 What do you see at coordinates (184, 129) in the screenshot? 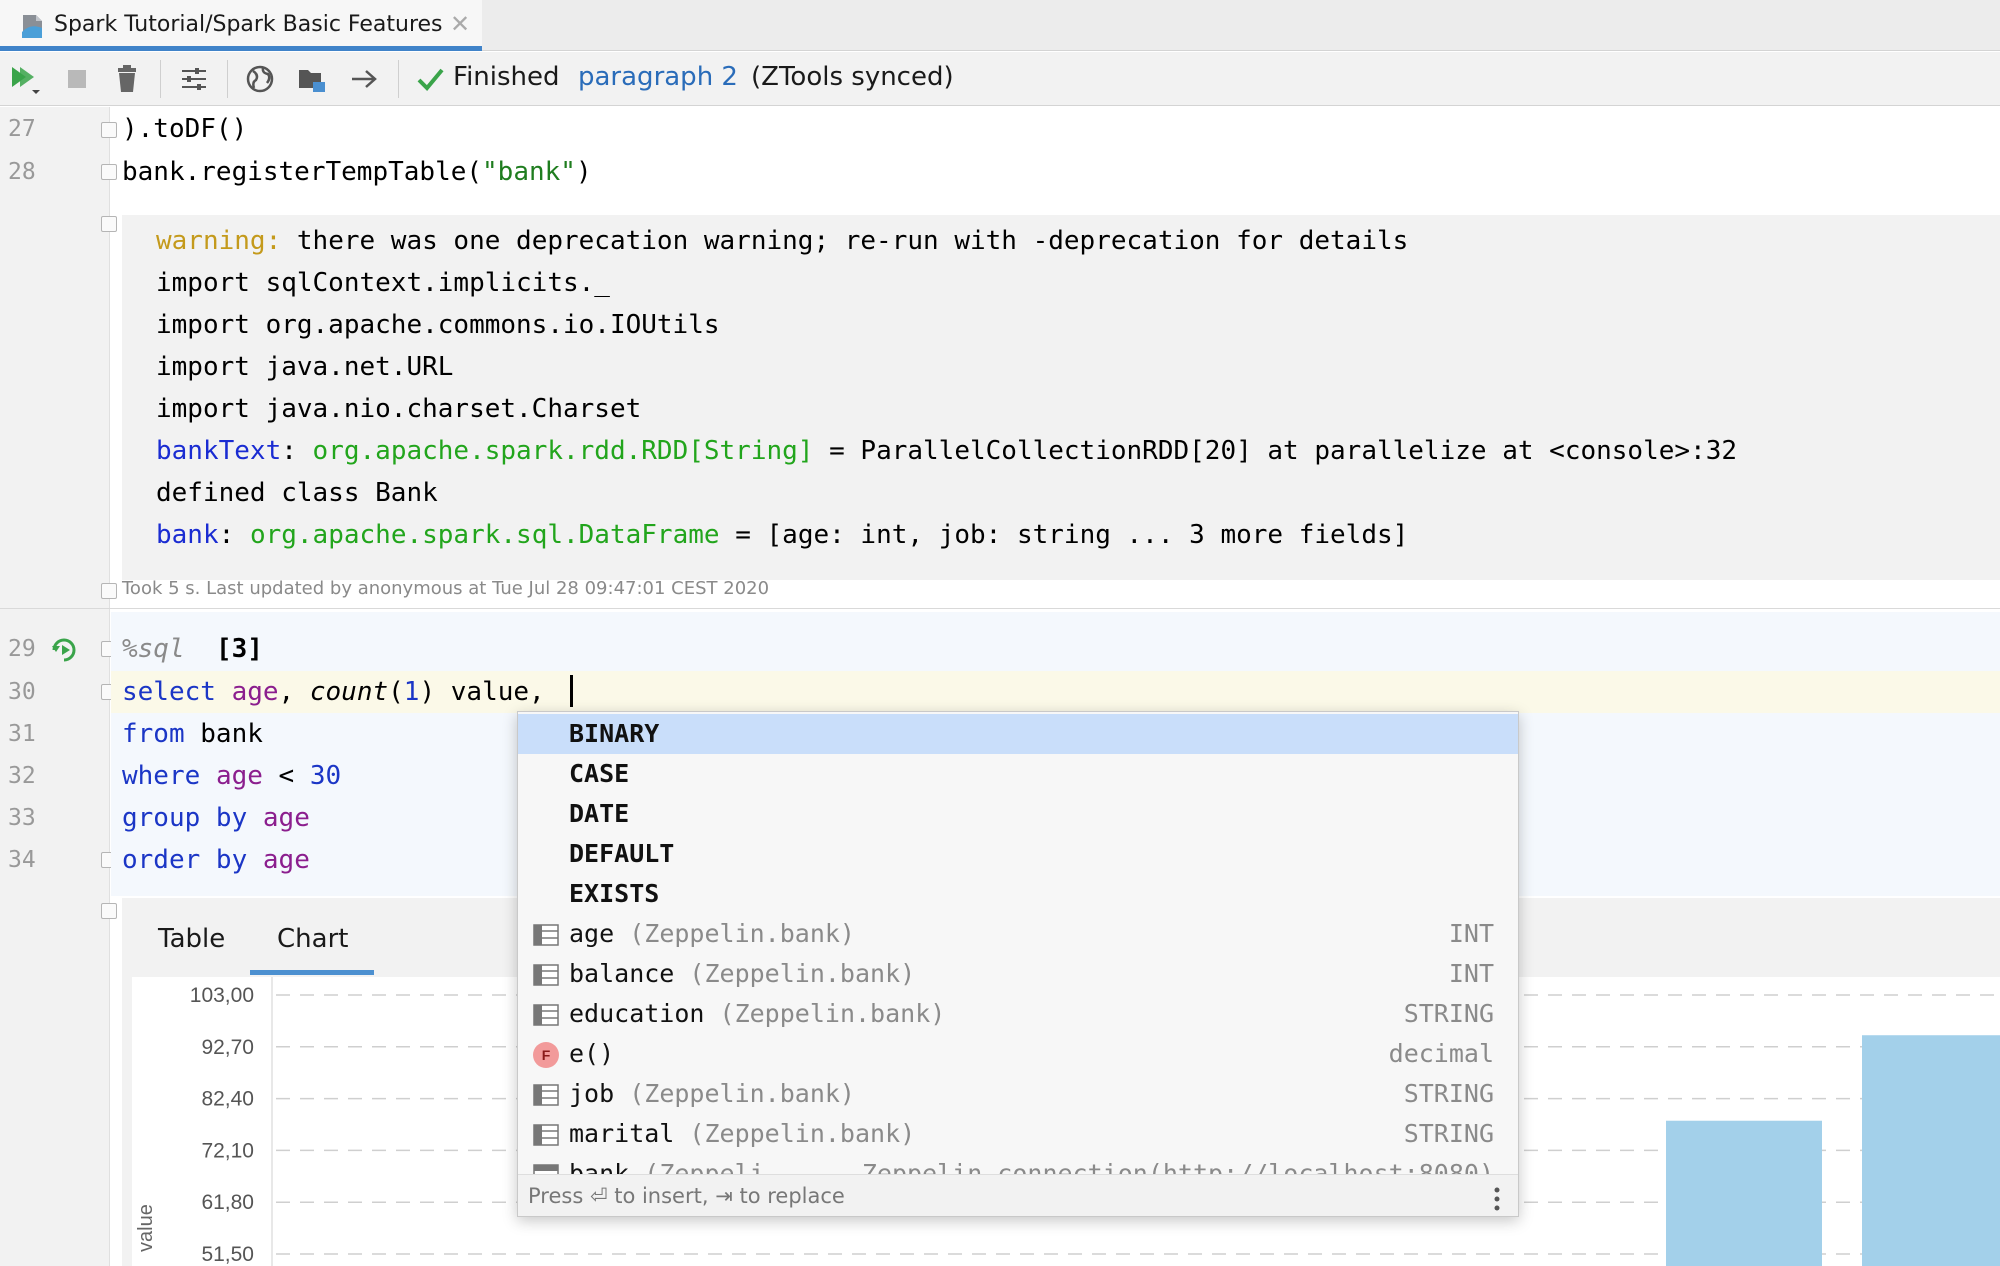
I see `code-line-27: ).toDF()` at bounding box center [184, 129].